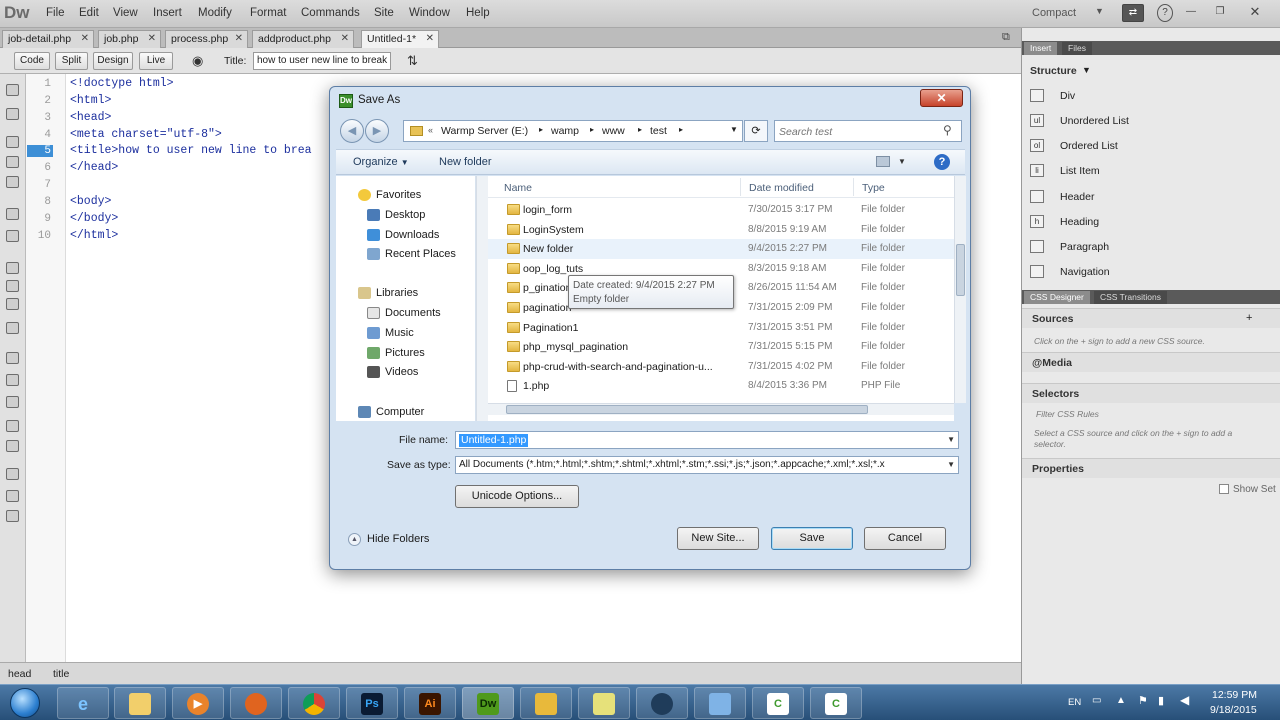 This screenshot has height=720, width=1280. What do you see at coordinates (905, 538) in the screenshot?
I see `cancel-button: Cancel` at bounding box center [905, 538].